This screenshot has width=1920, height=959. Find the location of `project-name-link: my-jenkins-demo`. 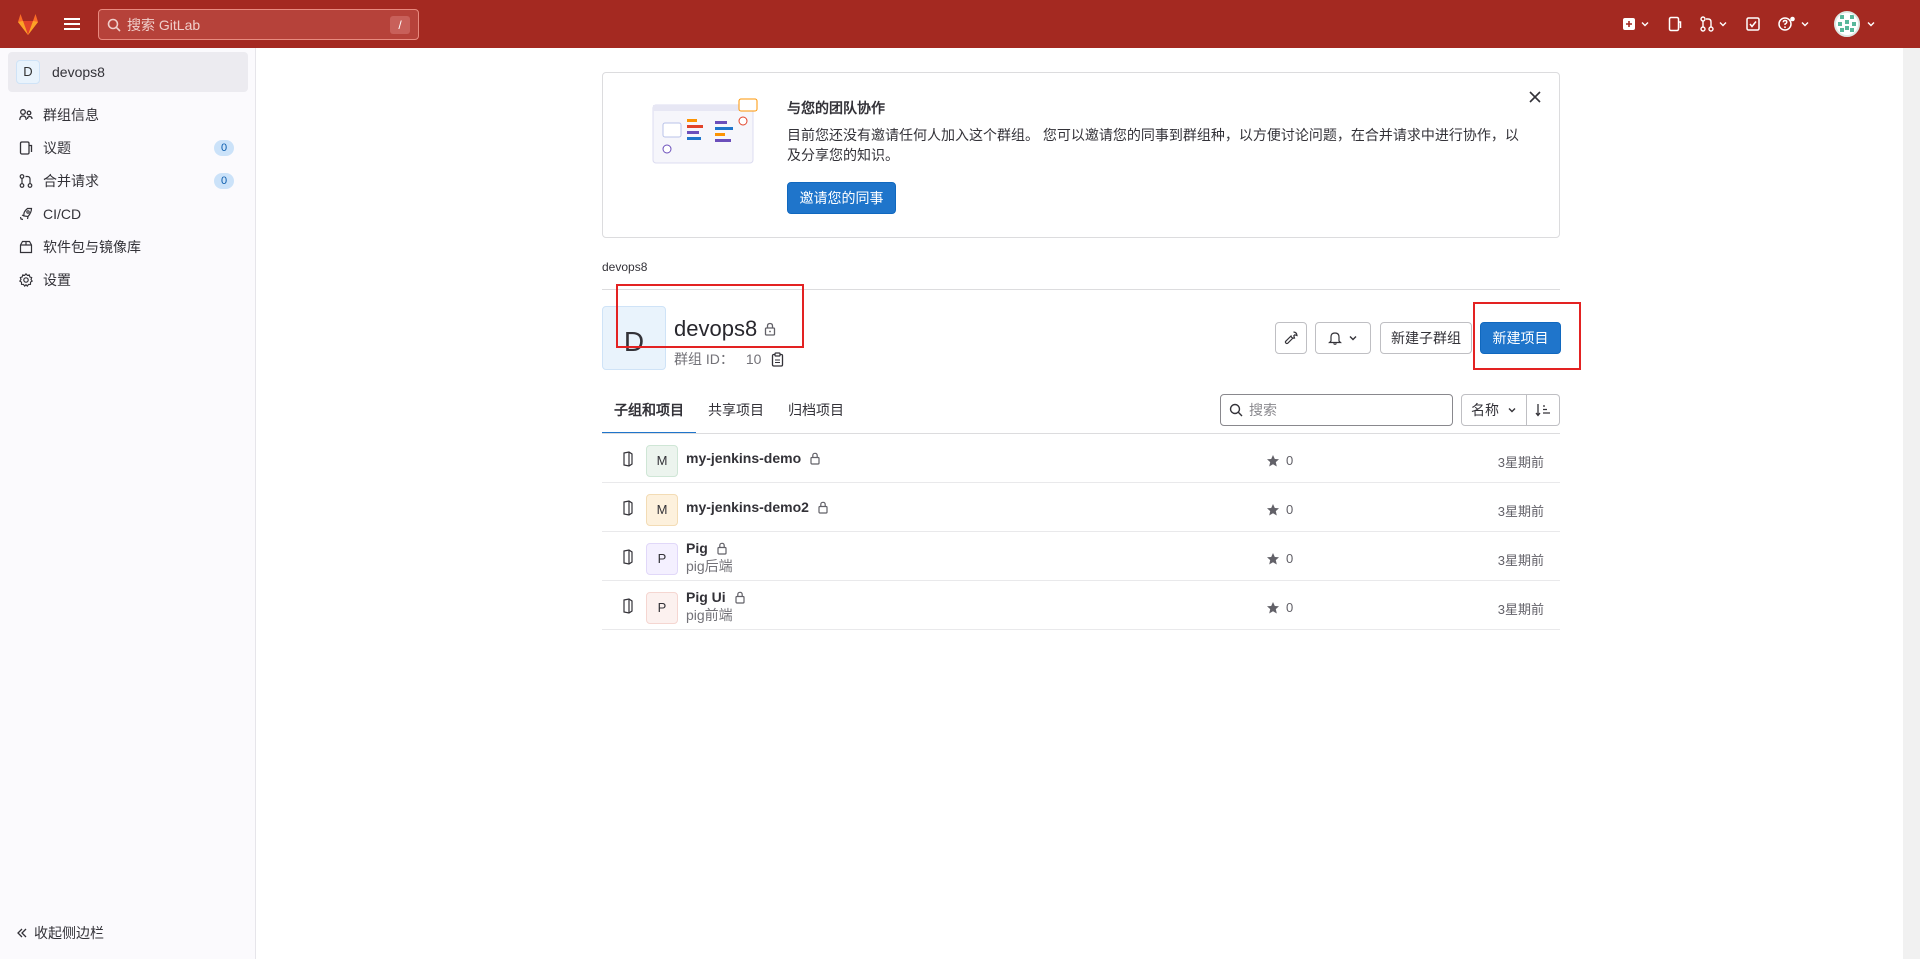

project-name-link: my-jenkins-demo is located at coordinates (753, 458).